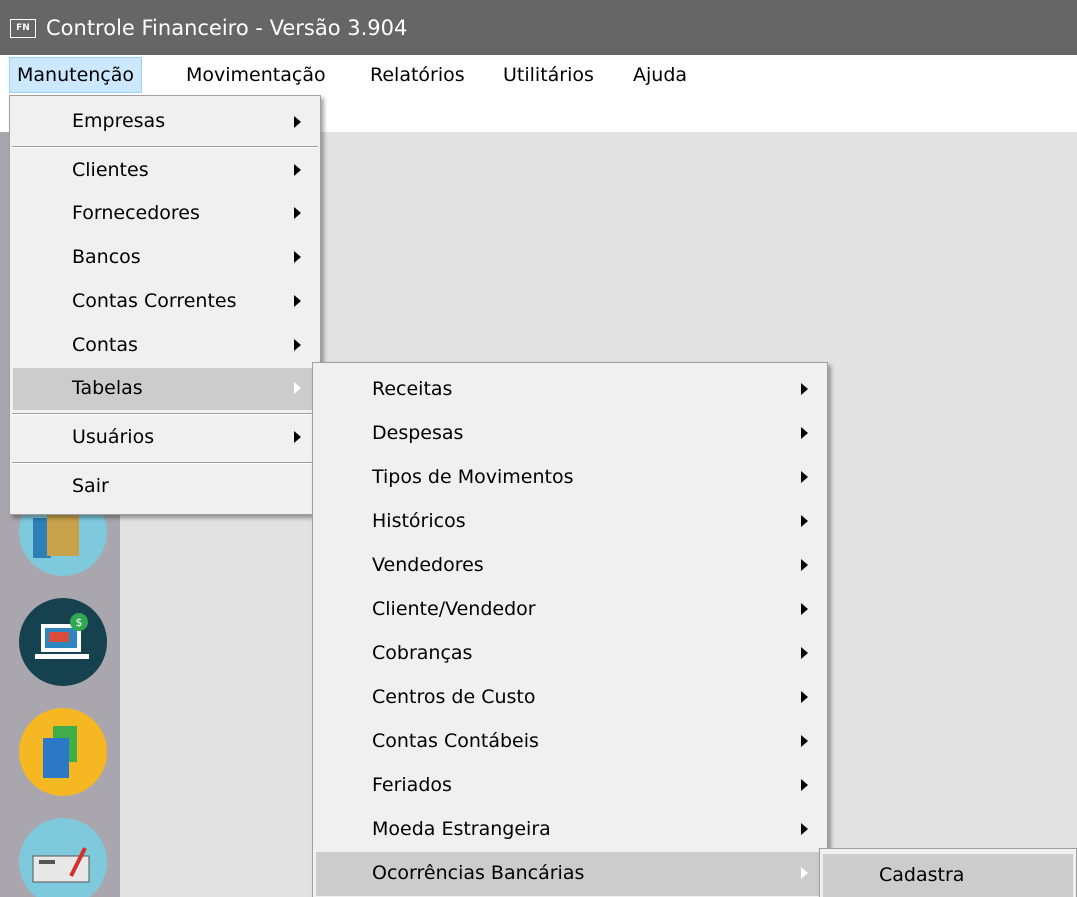  What do you see at coordinates (948, 875) in the screenshot?
I see `menu-item-cadastra: Cadastra` at bounding box center [948, 875].